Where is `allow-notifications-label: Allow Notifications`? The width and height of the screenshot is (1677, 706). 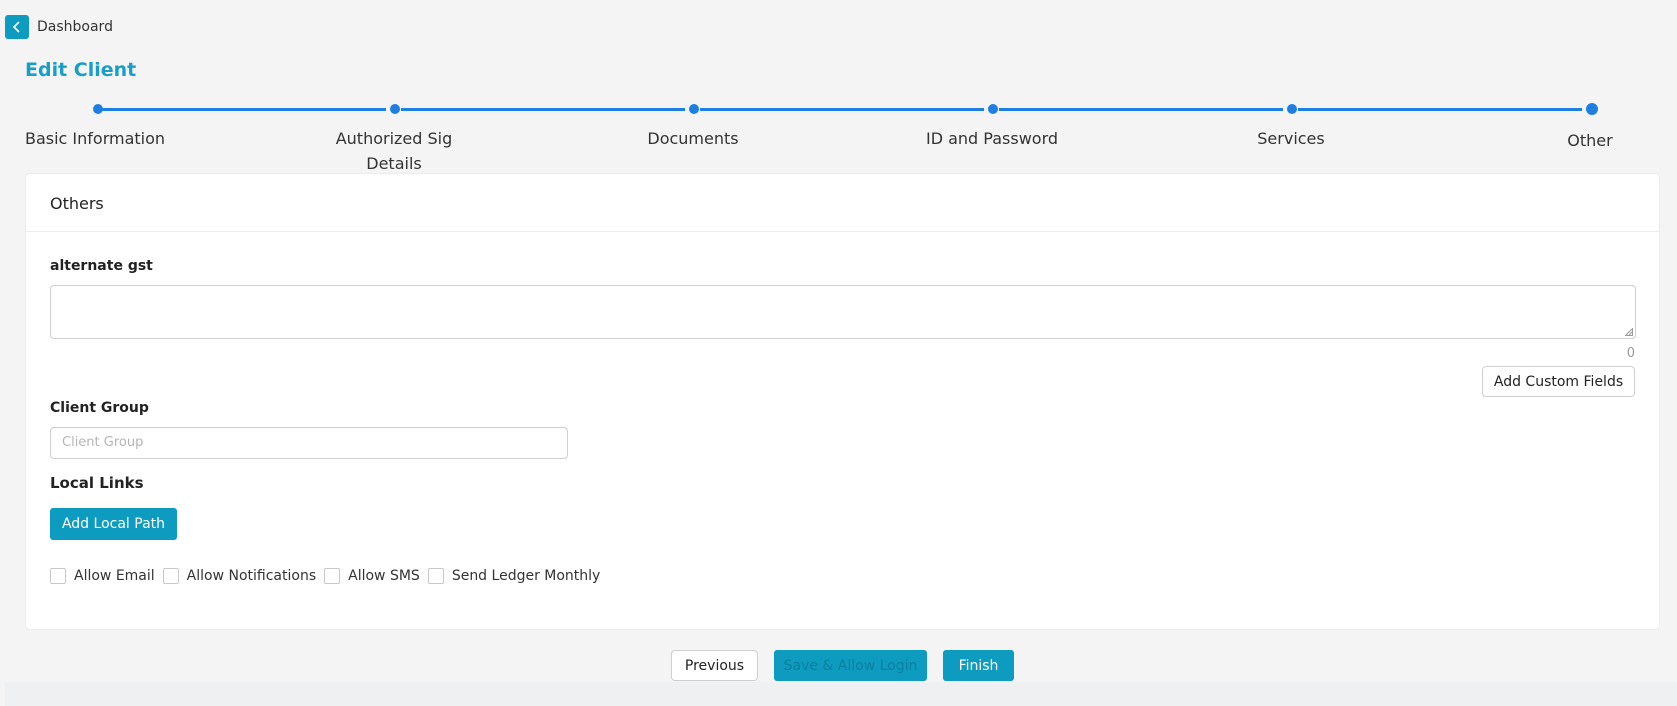 allow-notifications-label: Allow Notifications is located at coordinates (251, 576).